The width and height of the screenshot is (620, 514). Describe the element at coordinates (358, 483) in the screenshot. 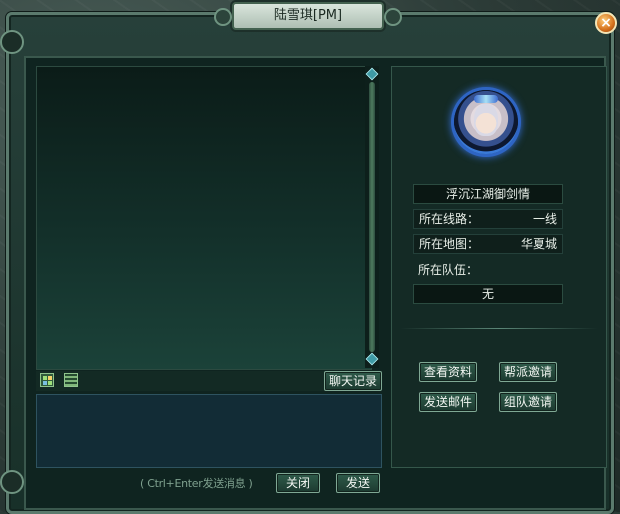

I see `send-button: 发送` at that location.